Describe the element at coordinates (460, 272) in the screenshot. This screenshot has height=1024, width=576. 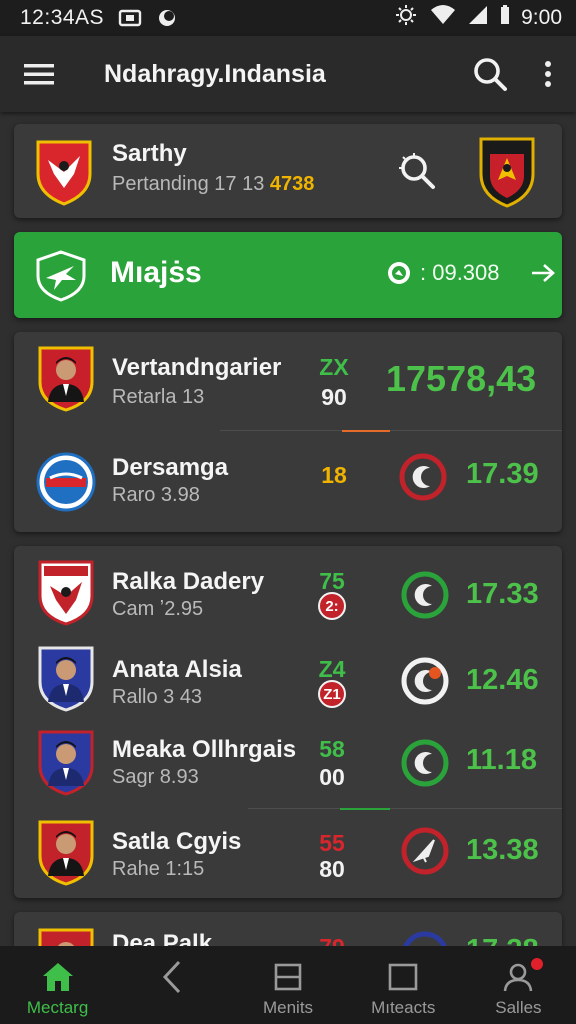
I see `banner-value-text: : 09.308` at that location.